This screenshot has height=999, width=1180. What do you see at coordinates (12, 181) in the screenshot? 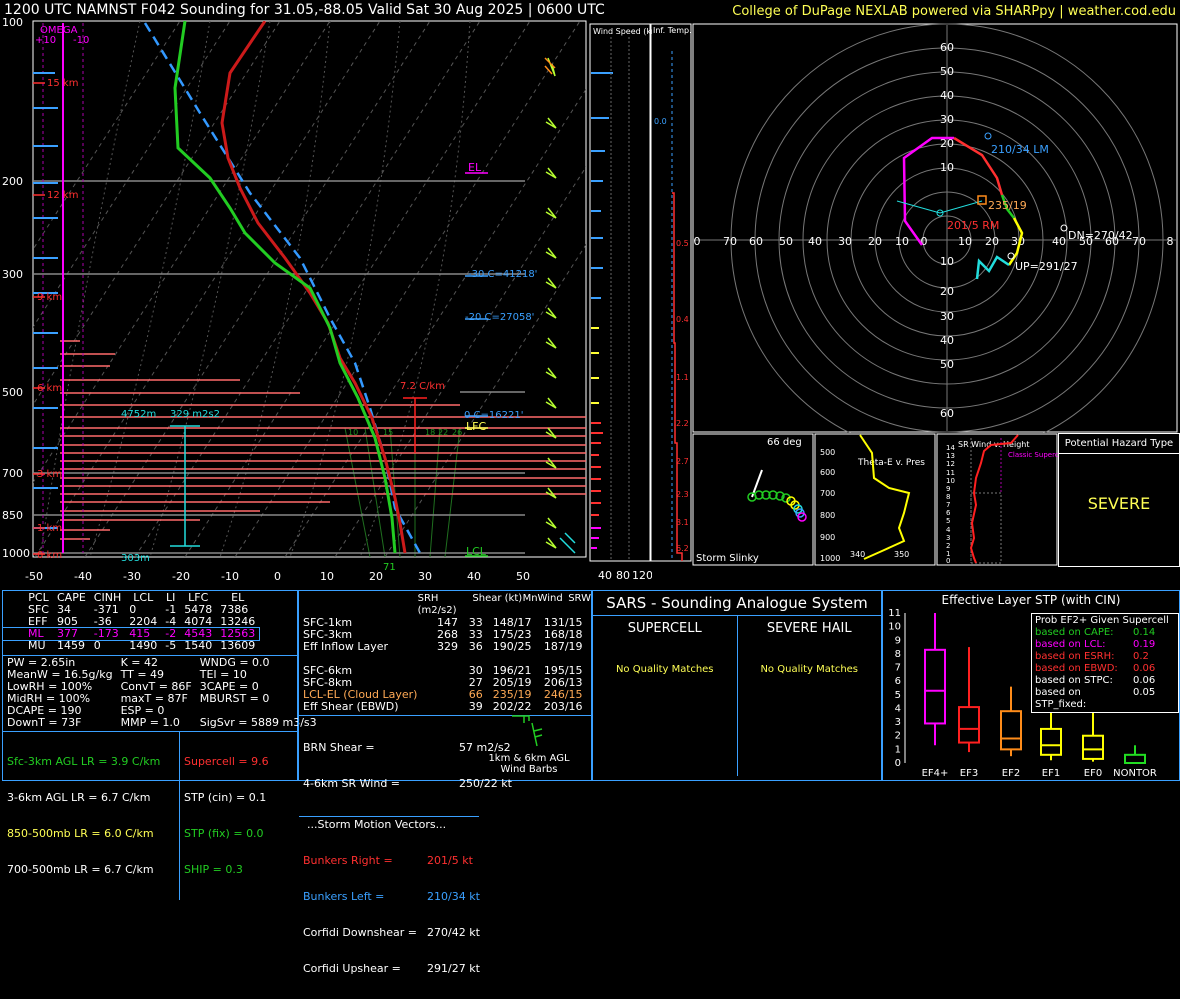
I see `svg-text: 200` at bounding box center [12, 181].